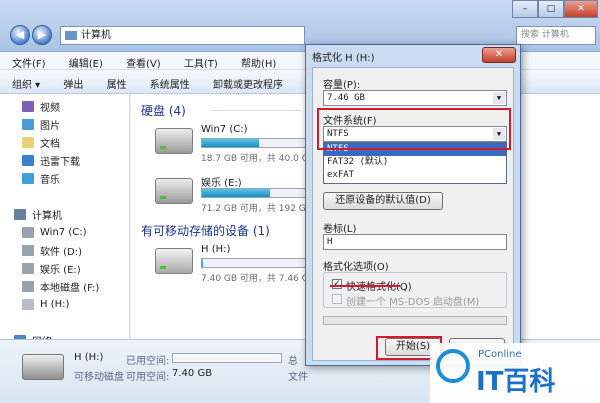  What do you see at coordinates (52, 250) in the screenshot?
I see `sidebar-item-drive-d: 软件 (D:)` at bounding box center [52, 250].